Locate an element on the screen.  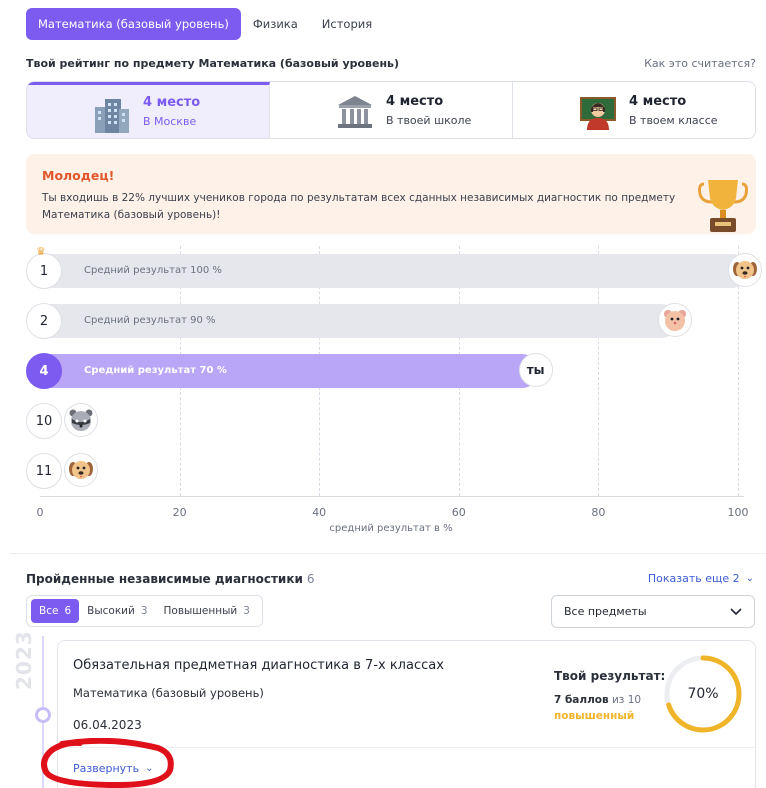
tab-math: Математика (базовый уровень) is located at coordinates (133, 24).